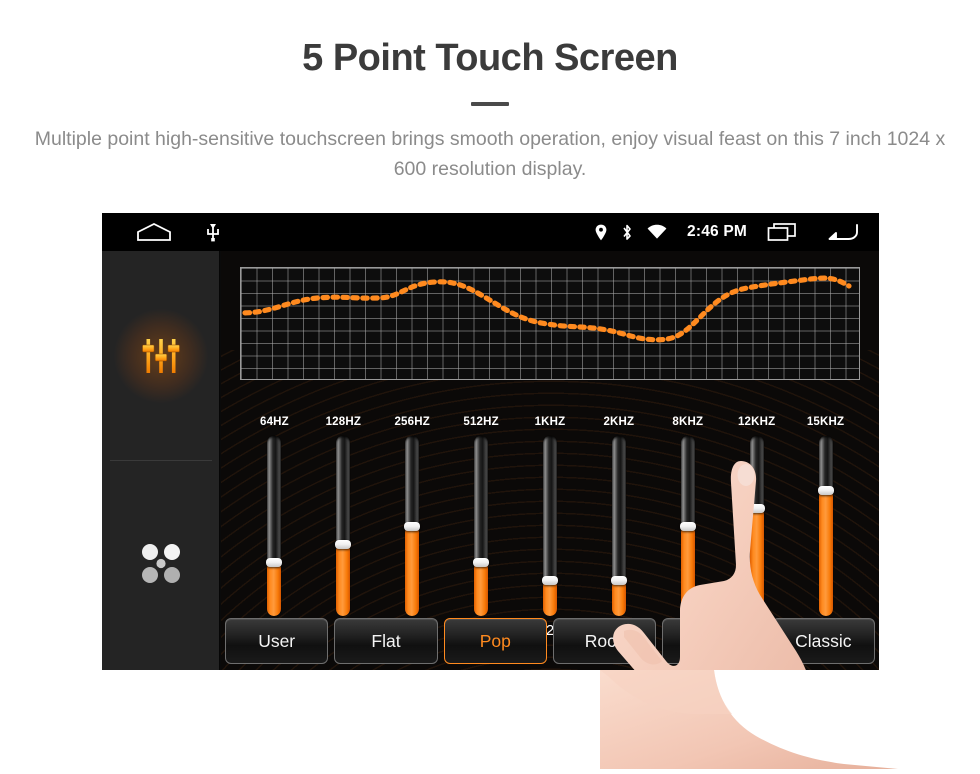 The width and height of the screenshot is (980, 774). Describe the element at coordinates (714, 641) in the screenshot. I see `preset-button-hidden` at that location.